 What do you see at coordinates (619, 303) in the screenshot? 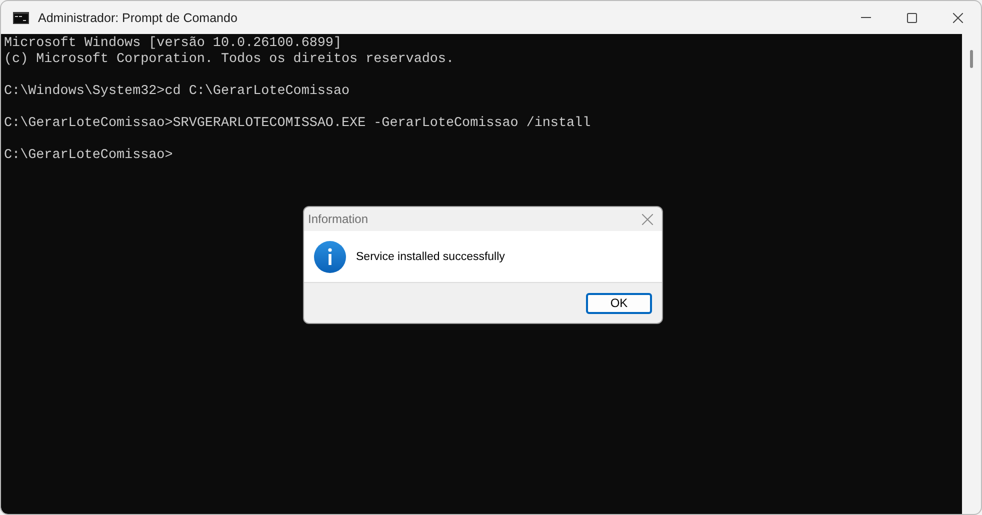
I see `ok-button: OK` at bounding box center [619, 303].